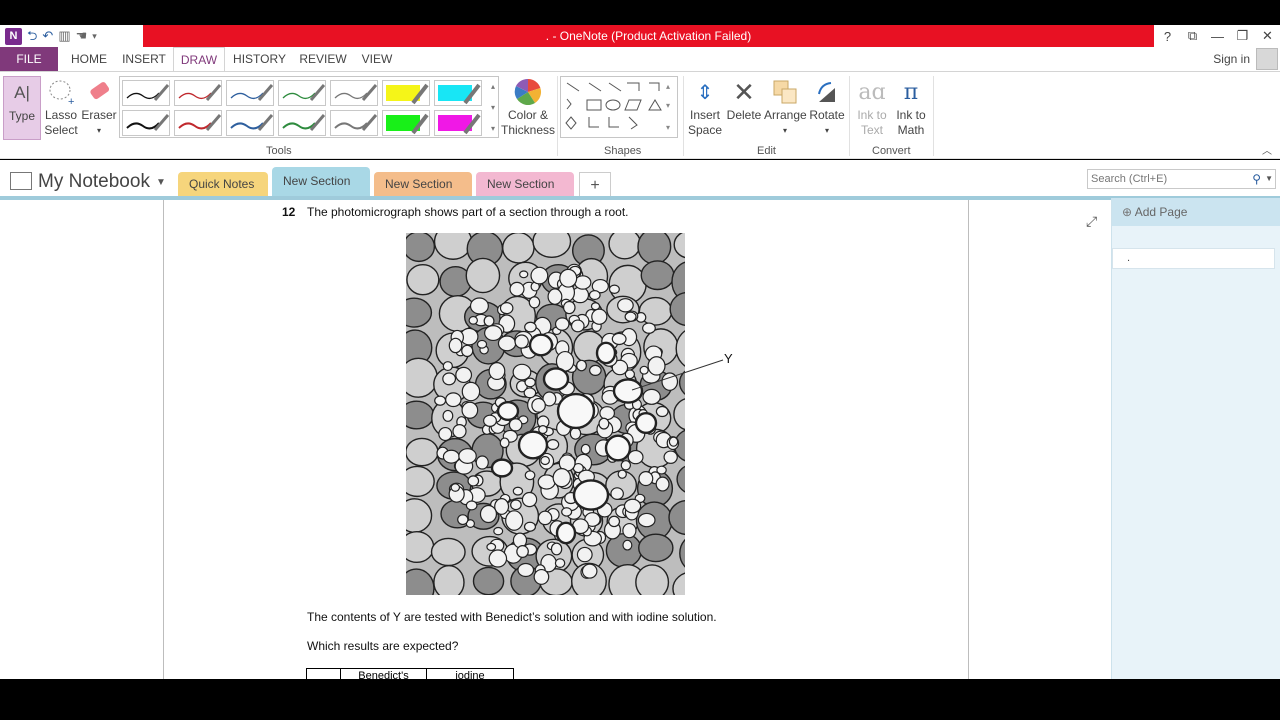  I want to click on close-button: ✕, so click(1267, 36).